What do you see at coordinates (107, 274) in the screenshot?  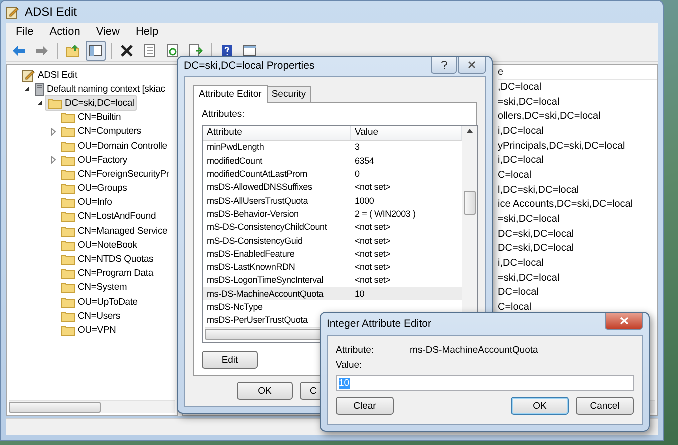 I see `tree-item: CN=Program Data` at bounding box center [107, 274].